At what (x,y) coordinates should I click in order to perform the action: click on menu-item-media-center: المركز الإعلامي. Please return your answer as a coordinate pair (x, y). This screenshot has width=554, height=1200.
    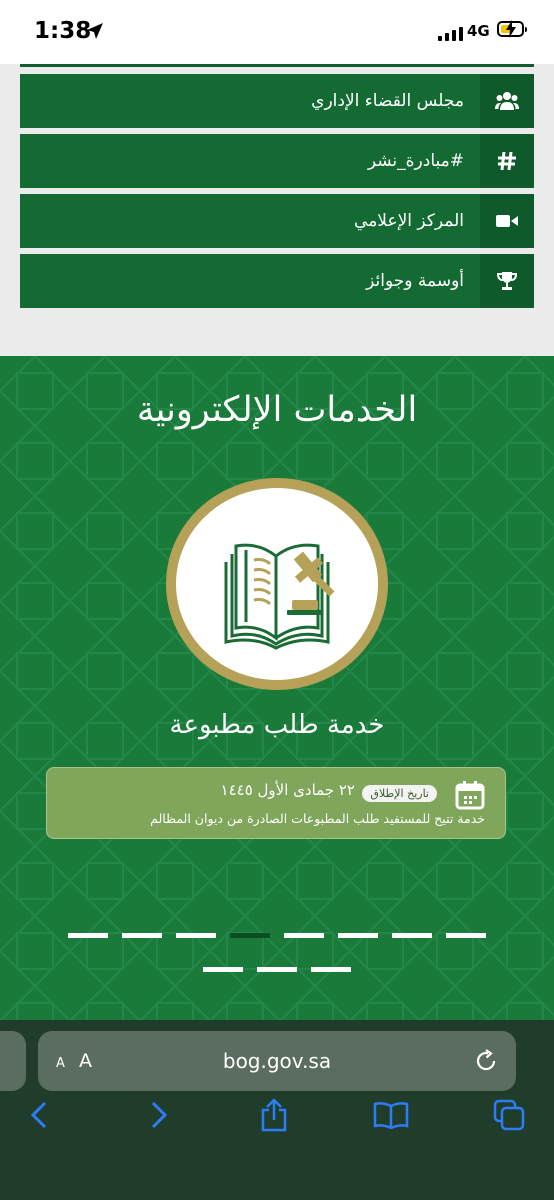
    Looking at the image, I should click on (277, 221).